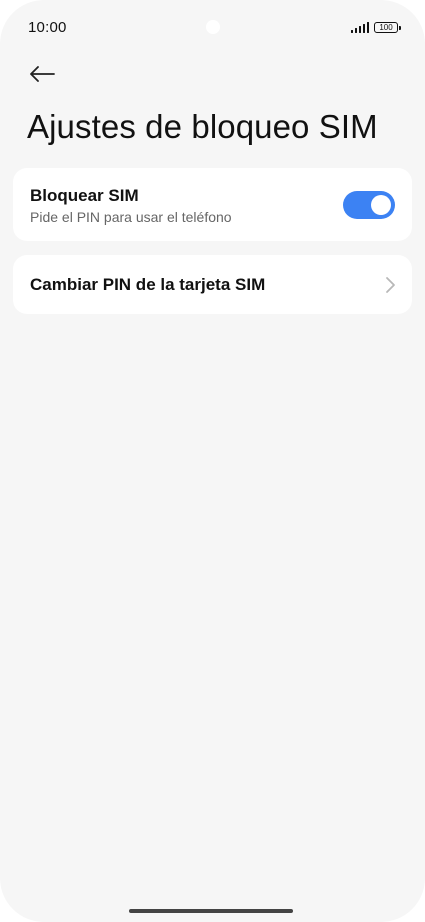 Image resolution: width=425 pixels, height=922 pixels. What do you see at coordinates (211, 911) in the screenshot?
I see `home-indicator` at bounding box center [211, 911].